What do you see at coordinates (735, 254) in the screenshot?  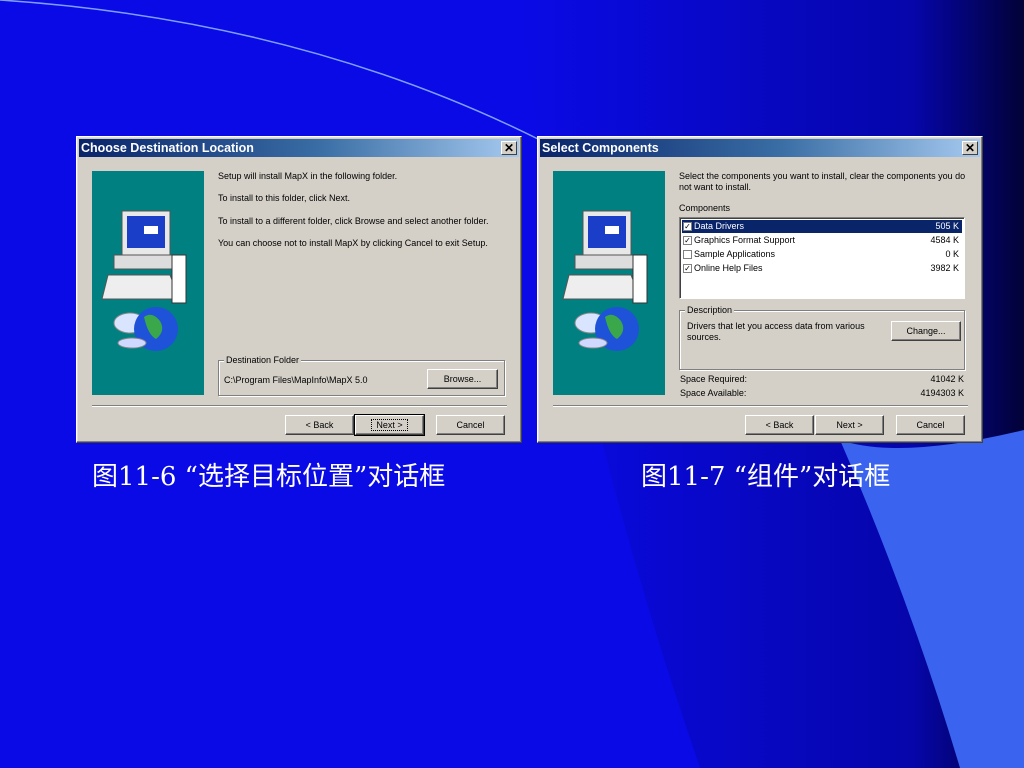 I see `component-name: Sample Applications` at bounding box center [735, 254].